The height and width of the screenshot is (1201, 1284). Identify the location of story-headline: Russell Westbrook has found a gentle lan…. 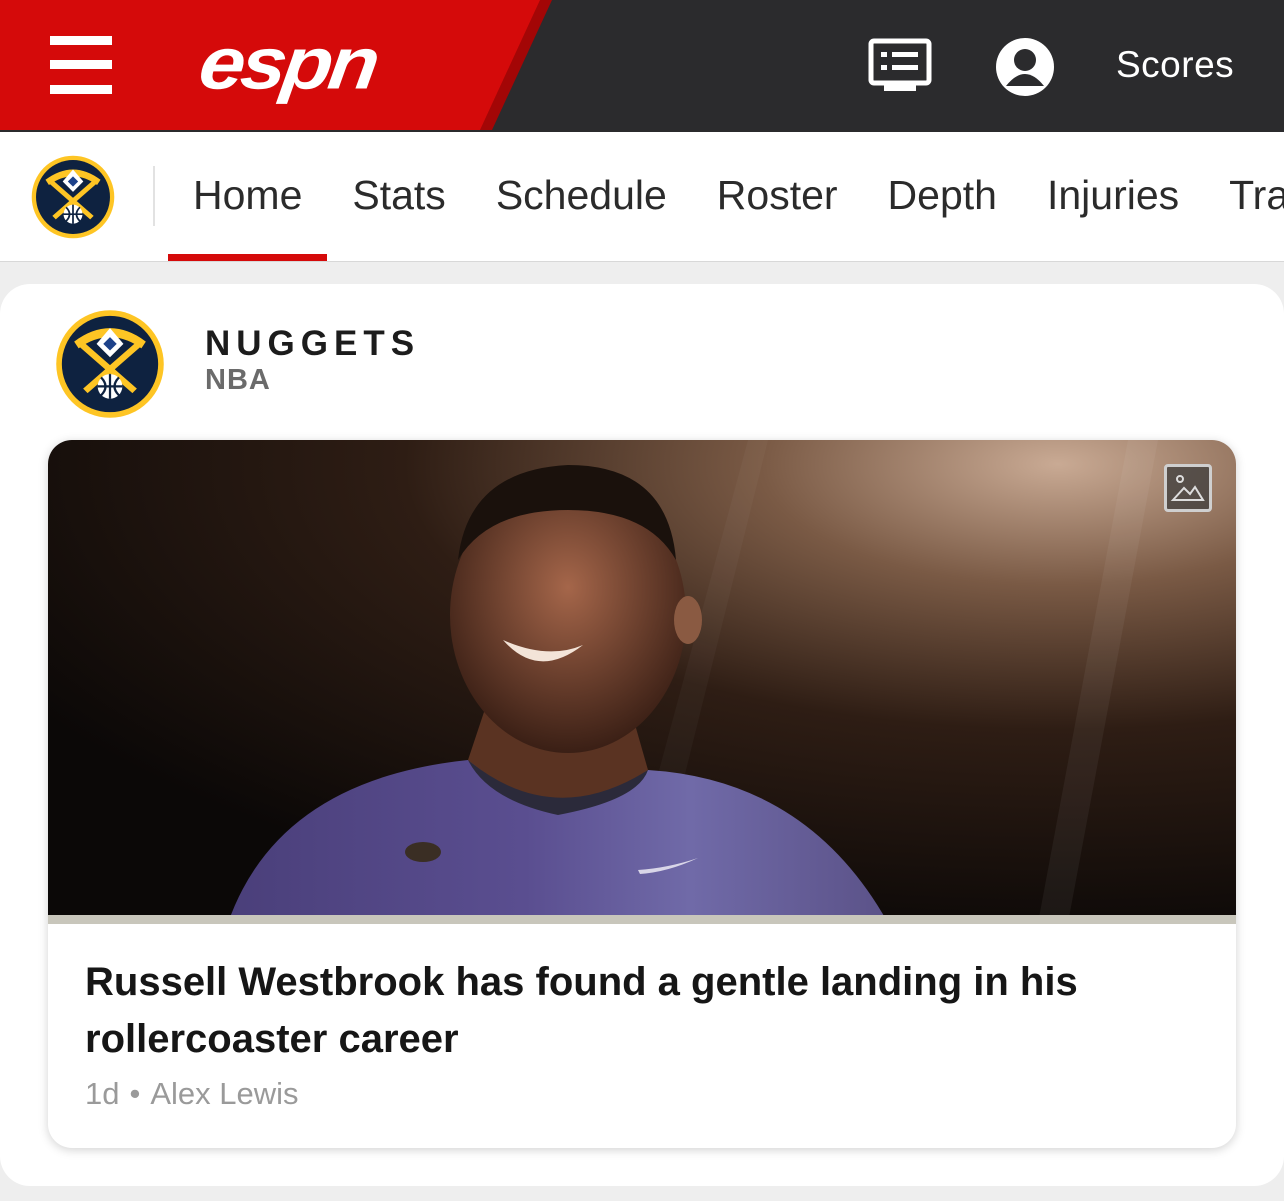
(635, 1011).